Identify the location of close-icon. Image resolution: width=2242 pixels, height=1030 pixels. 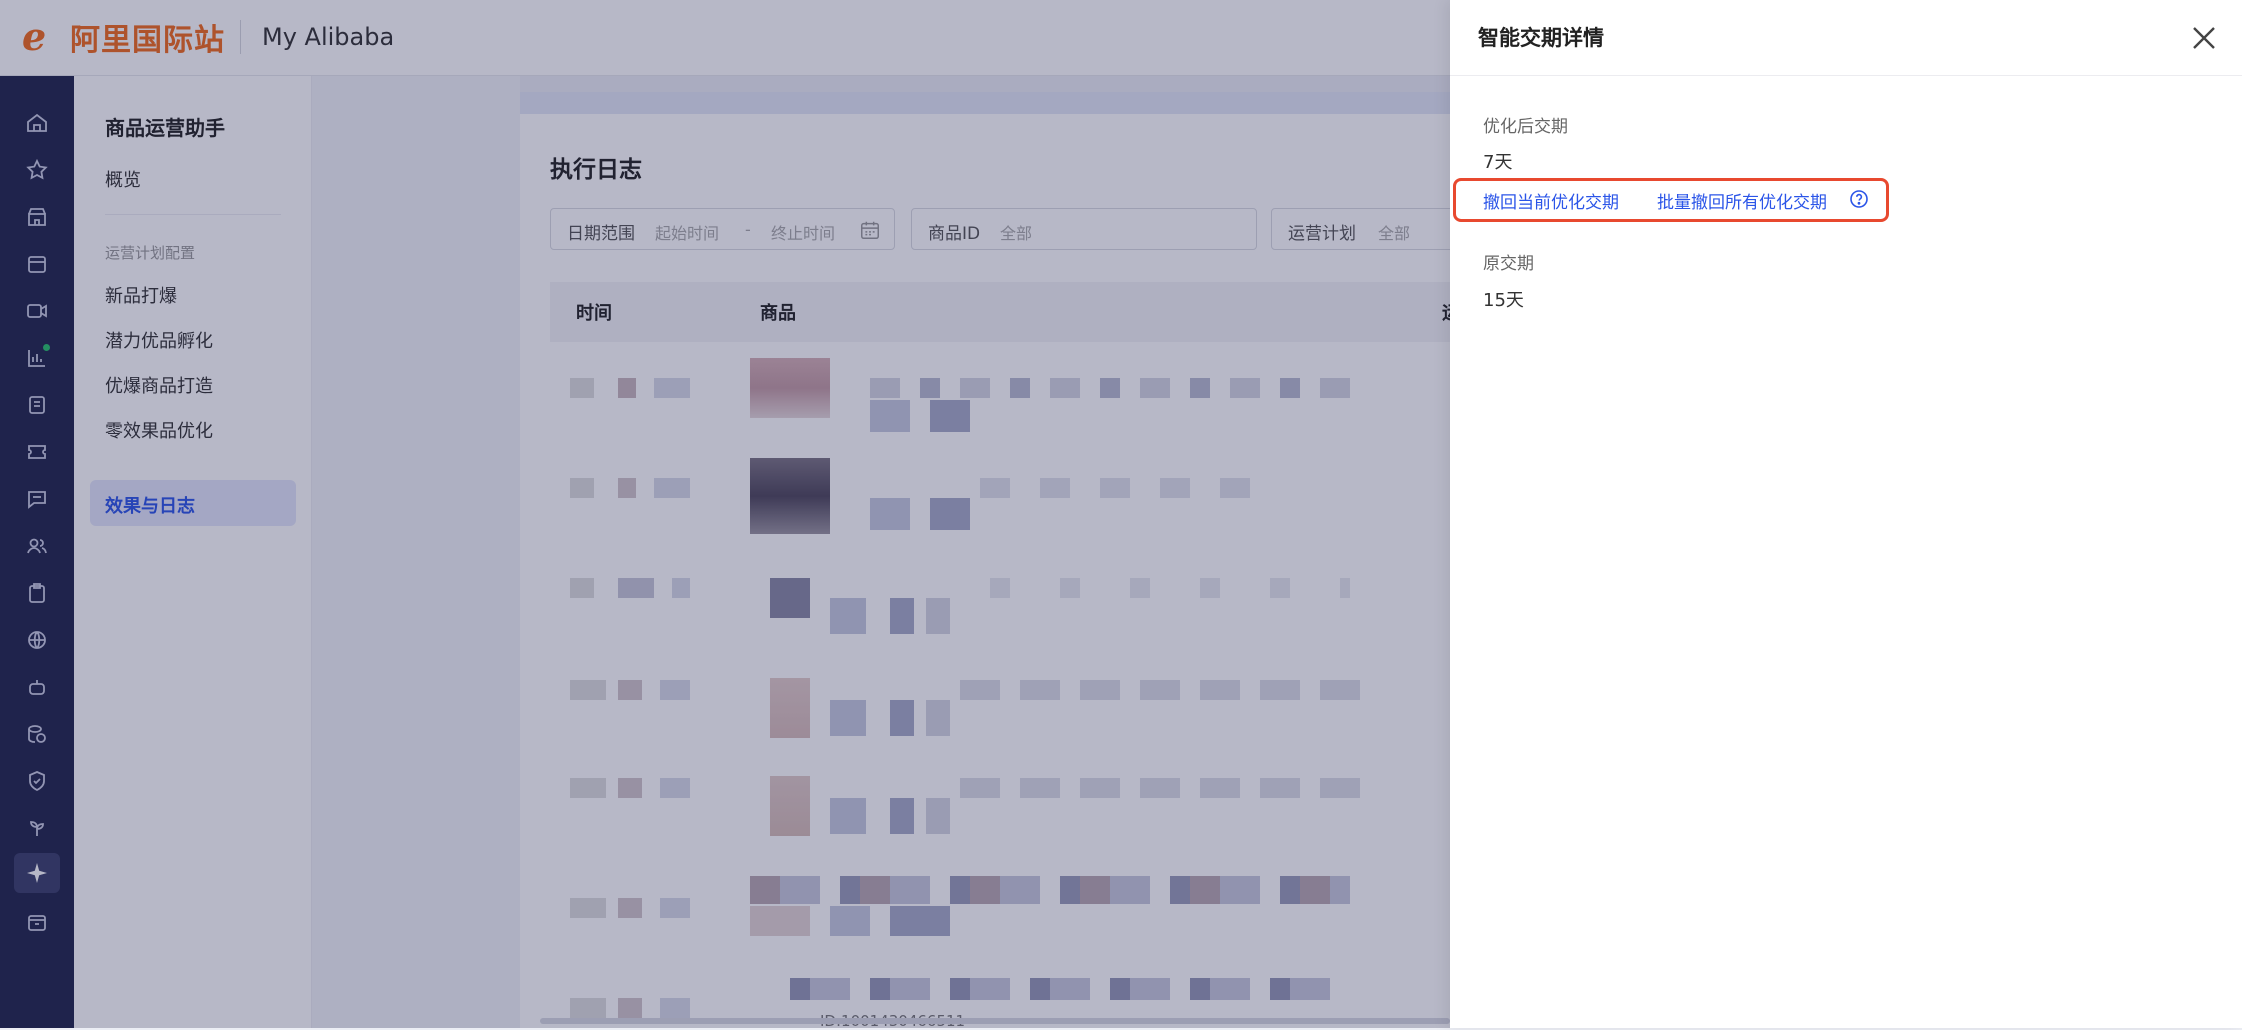
(2204, 38).